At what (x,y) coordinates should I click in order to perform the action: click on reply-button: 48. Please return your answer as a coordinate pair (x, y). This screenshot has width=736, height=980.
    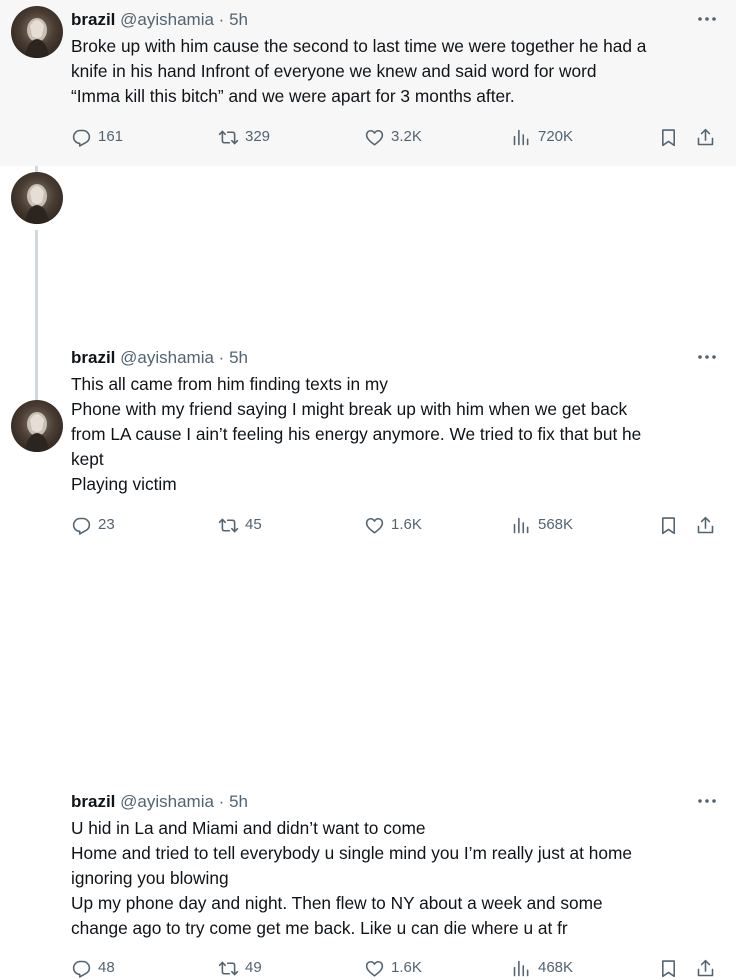
    Looking at the image, I should click on (93, 968).